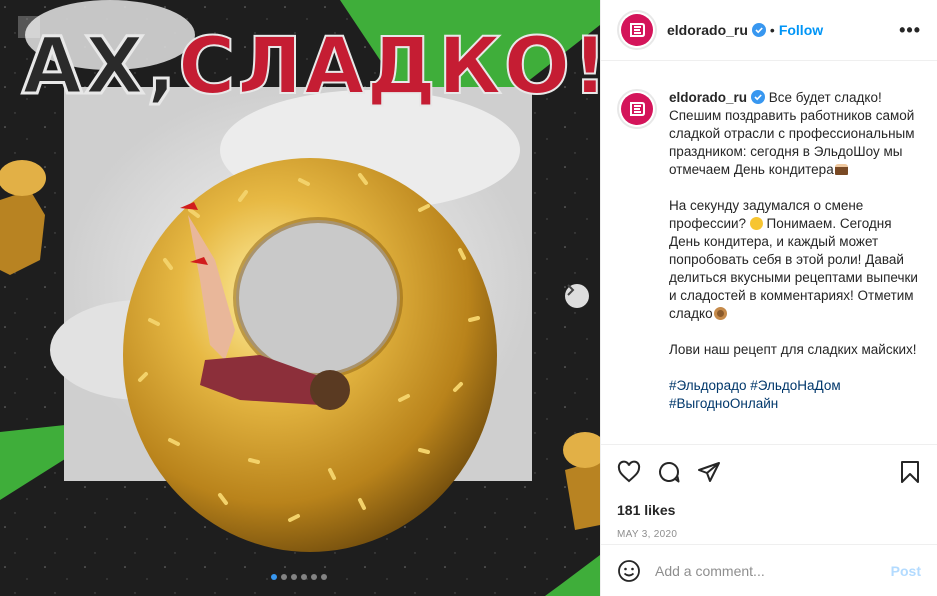  What do you see at coordinates (769, 494) in the screenshot?
I see `post-actions: 181 likes MAY 3, 2020` at bounding box center [769, 494].